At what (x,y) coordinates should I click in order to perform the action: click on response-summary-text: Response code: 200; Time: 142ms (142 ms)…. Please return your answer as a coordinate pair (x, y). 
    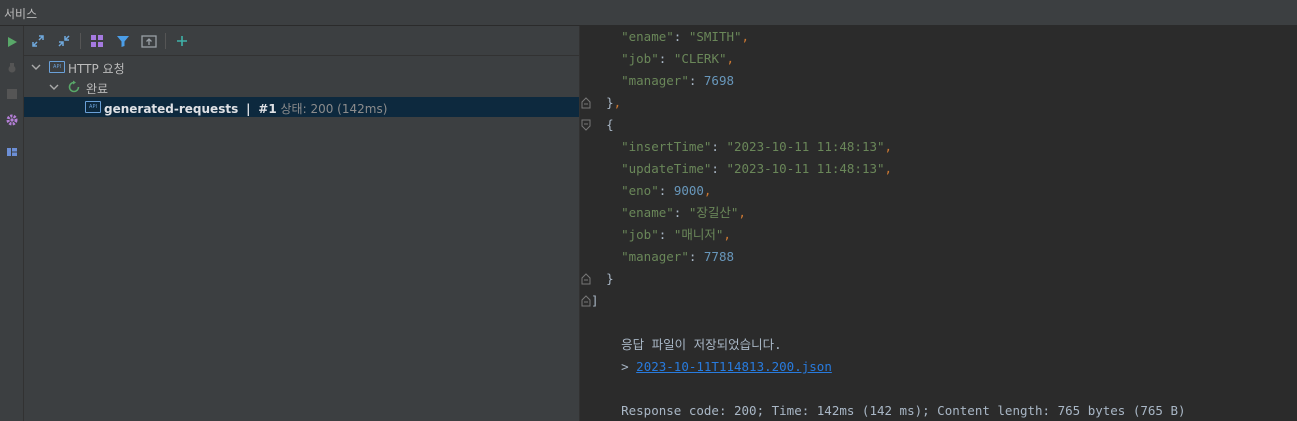
    Looking at the image, I should click on (903, 410).